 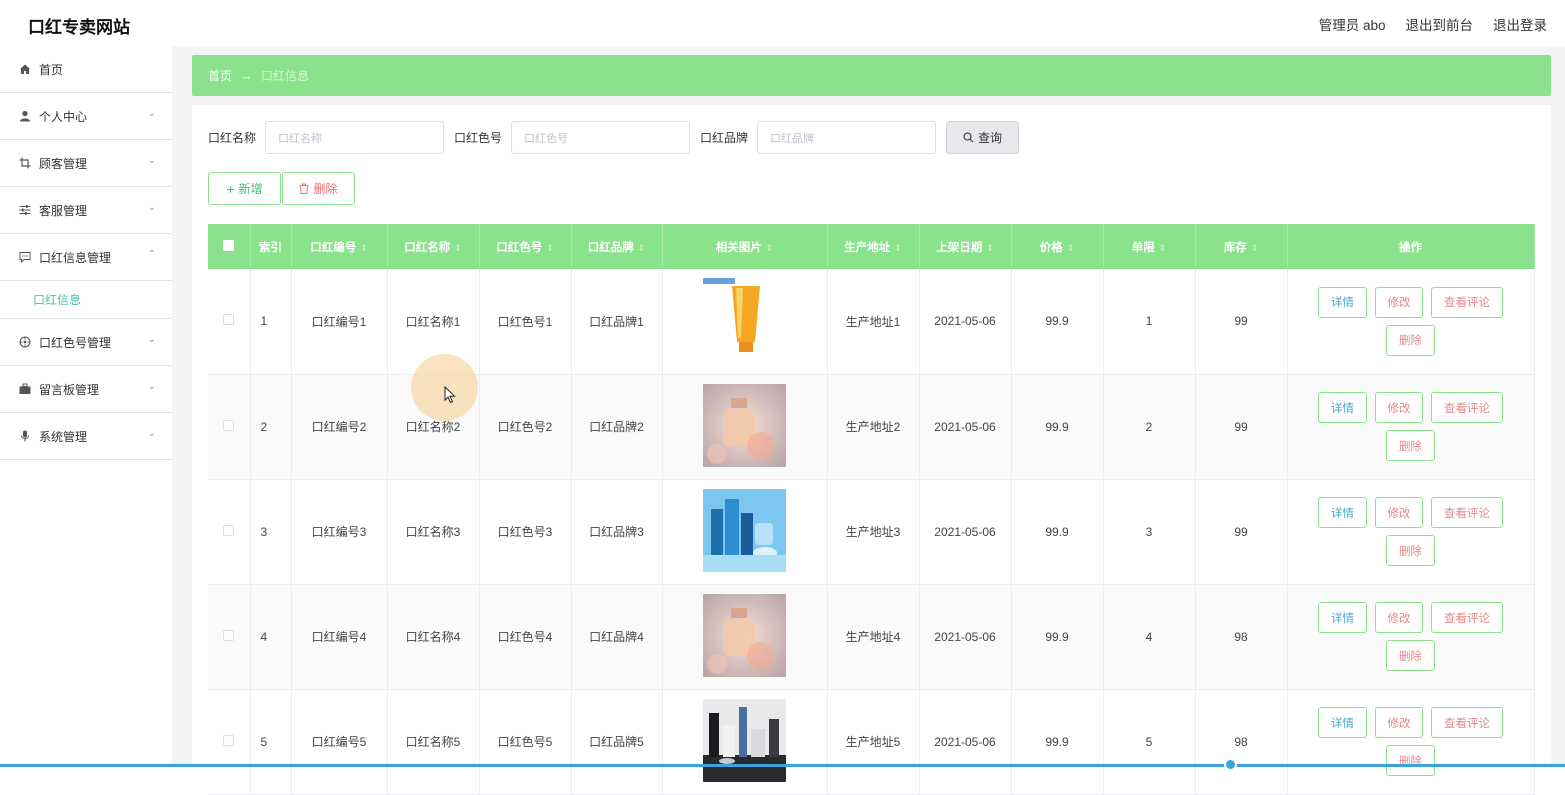 What do you see at coordinates (1149, 637) in the screenshot?
I see `cell-limit: 4` at bounding box center [1149, 637].